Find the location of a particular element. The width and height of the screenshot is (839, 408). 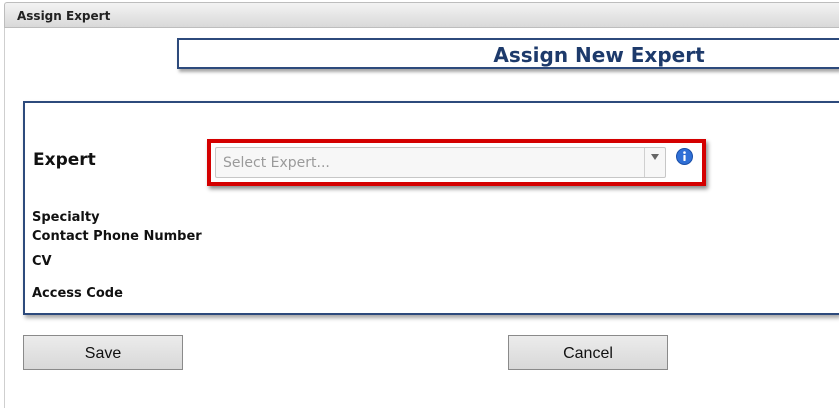

window-titlebar: Assign Expert is located at coordinates (421, 15).